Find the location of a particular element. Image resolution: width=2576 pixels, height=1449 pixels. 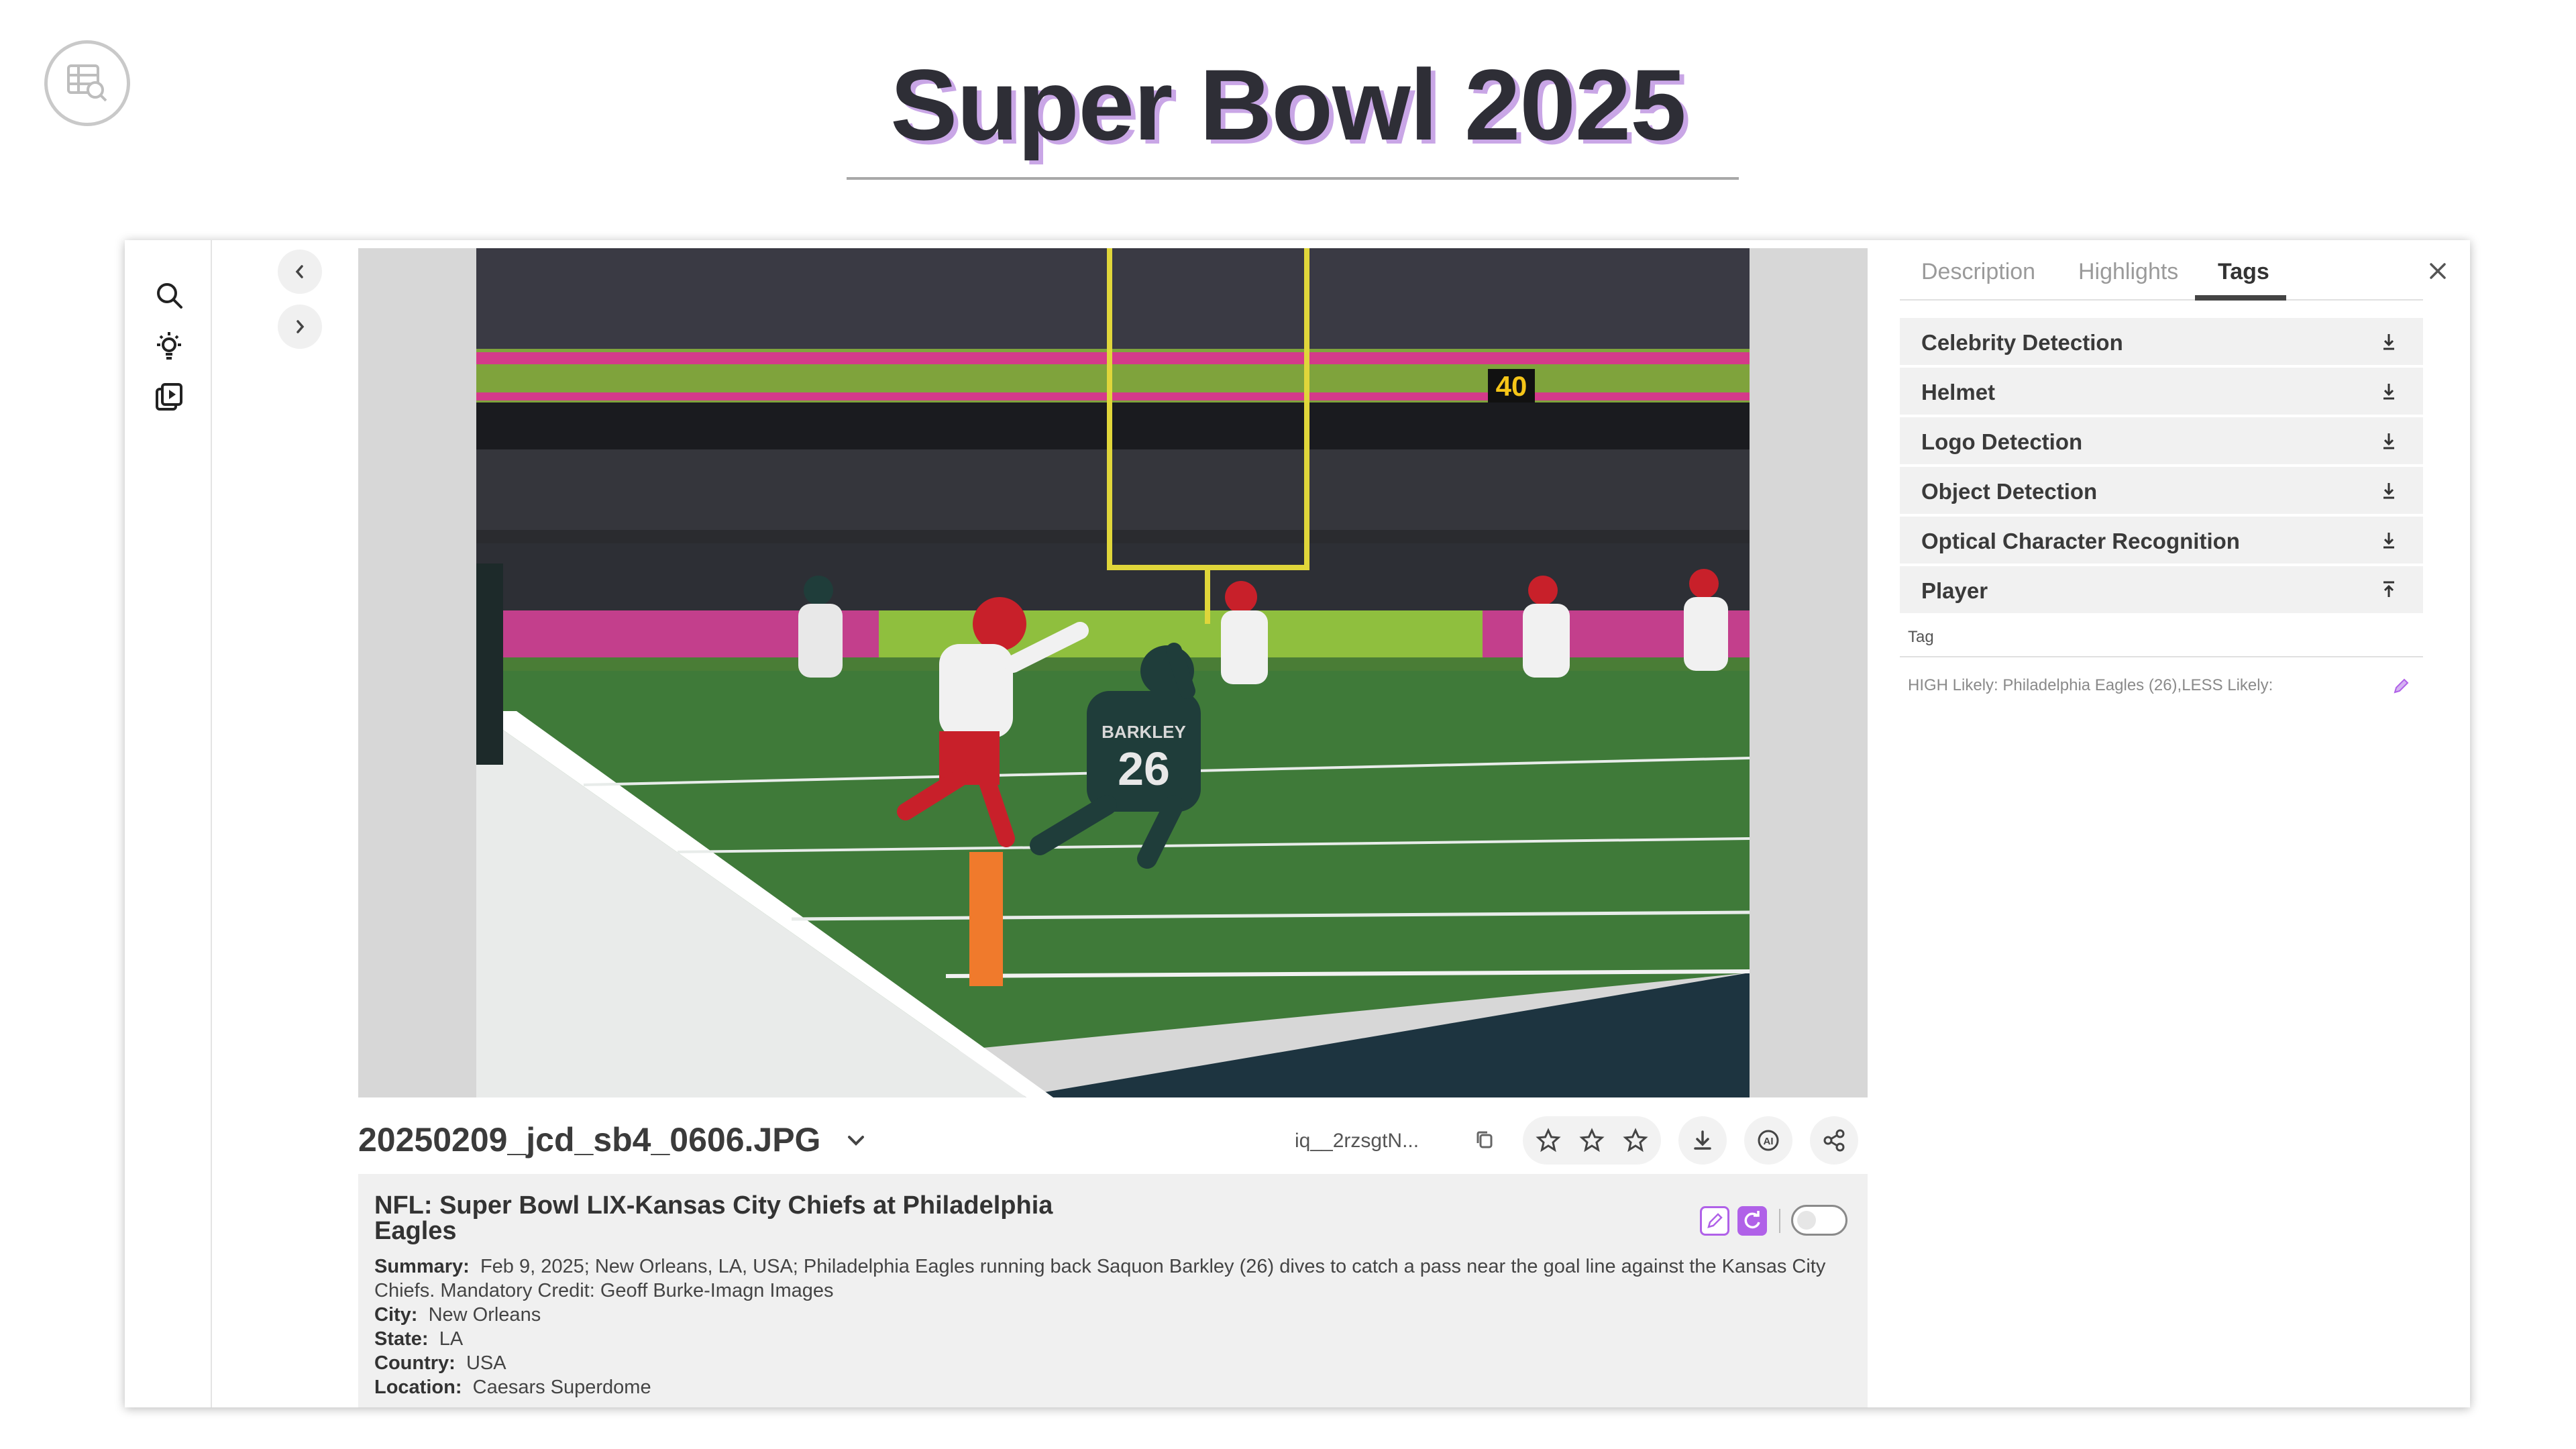

tag-header-divider is located at coordinates (2161, 656).